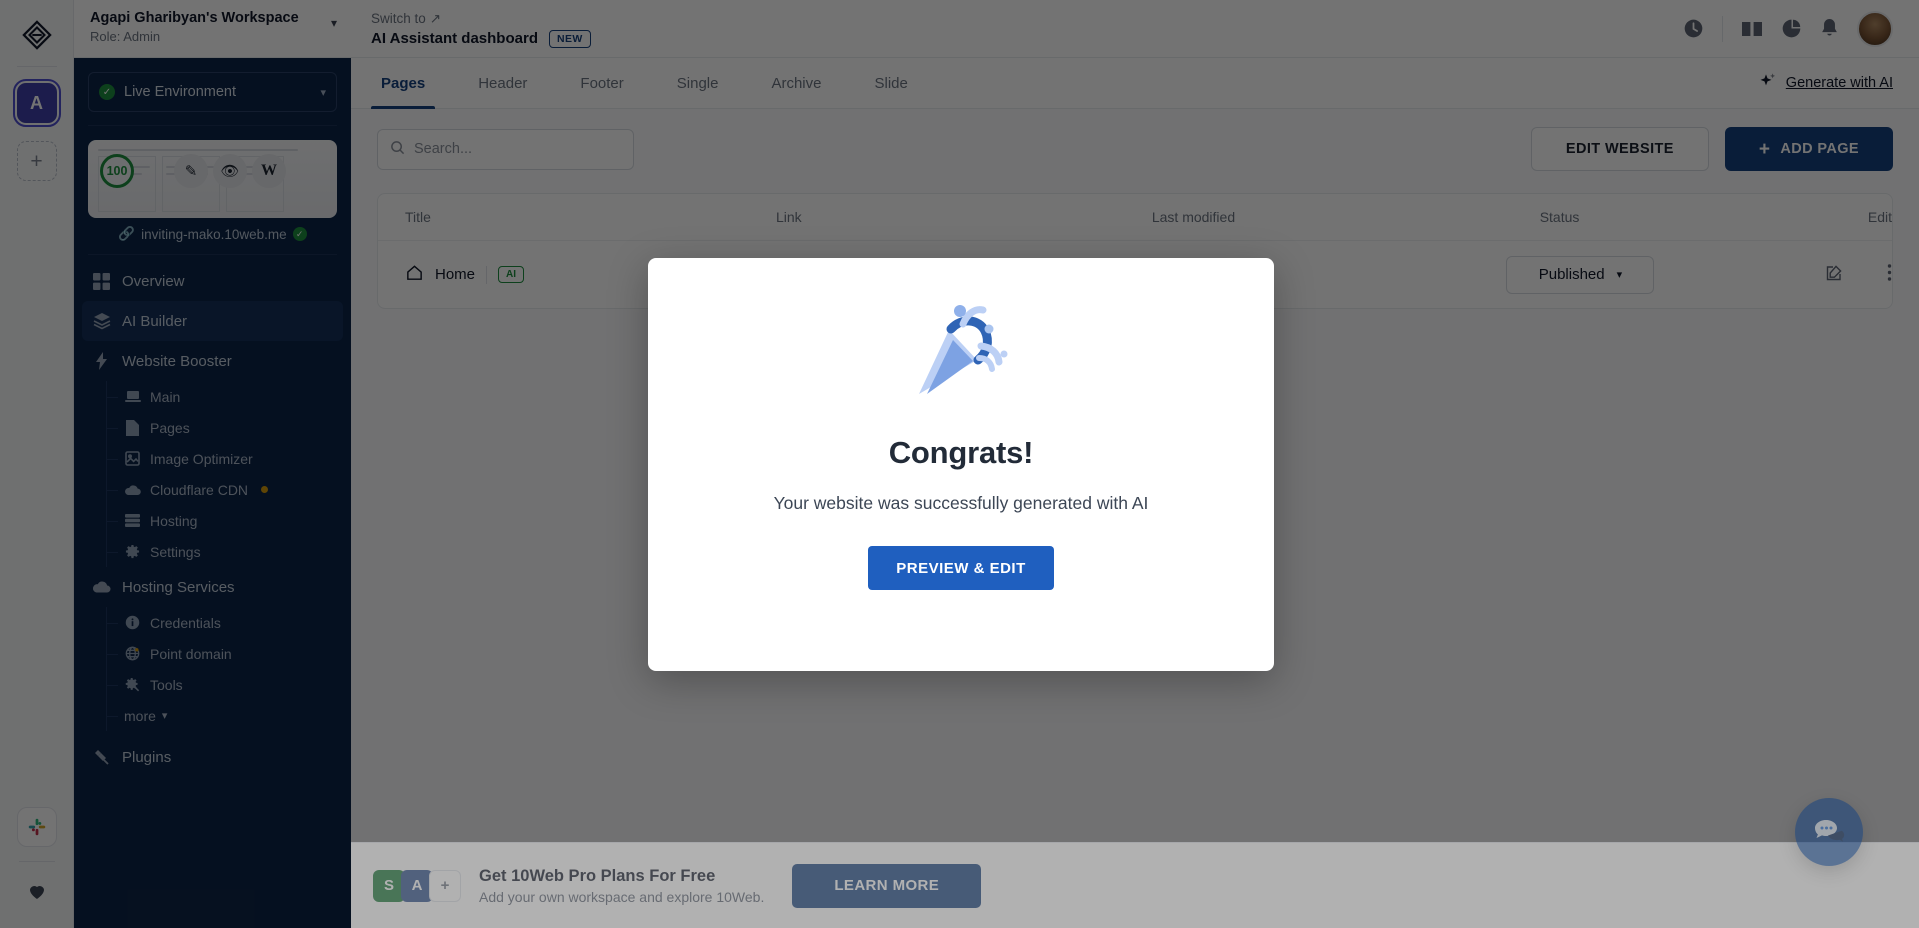 Image resolution: width=1919 pixels, height=928 pixels. Describe the element at coordinates (961, 568) in the screenshot. I see `preview-and-edit-button: PREVIEW & EDIT` at that location.